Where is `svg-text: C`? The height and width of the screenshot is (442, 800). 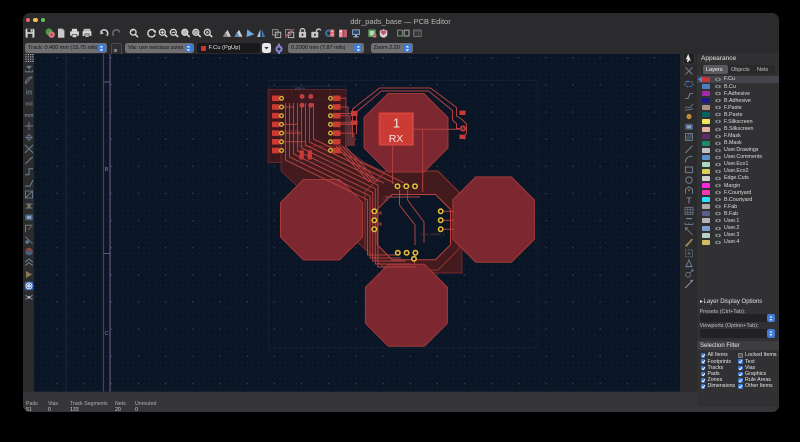 svg-text: C is located at coordinates (107, 334).